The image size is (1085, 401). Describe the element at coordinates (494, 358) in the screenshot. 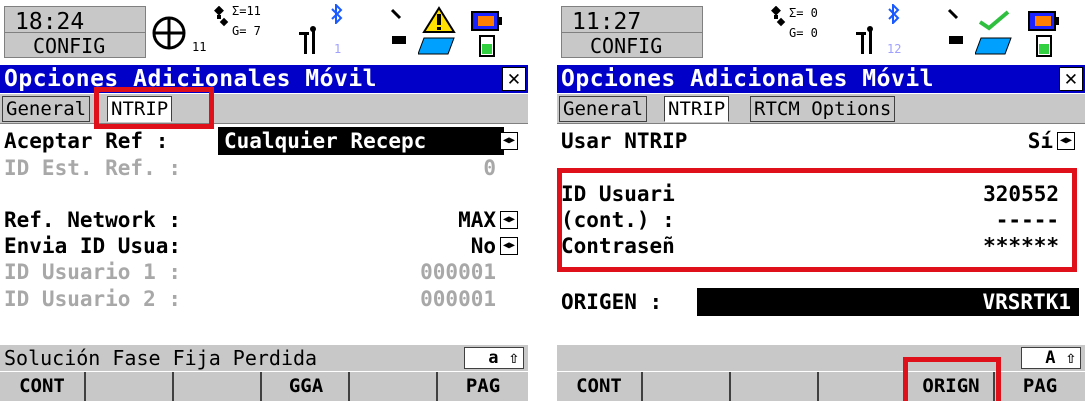

I see `keyboard-mode: a ⇧` at that location.